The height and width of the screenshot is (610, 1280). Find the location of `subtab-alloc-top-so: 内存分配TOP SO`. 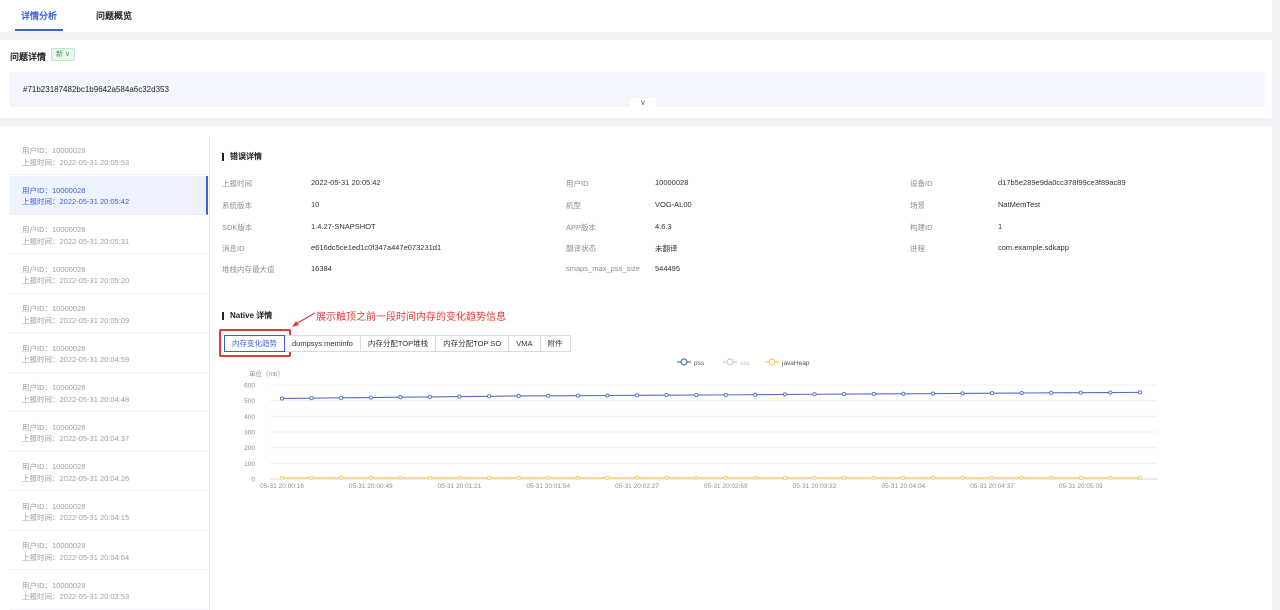

subtab-alloc-top-so: 内存分配TOP SO is located at coordinates (473, 343).